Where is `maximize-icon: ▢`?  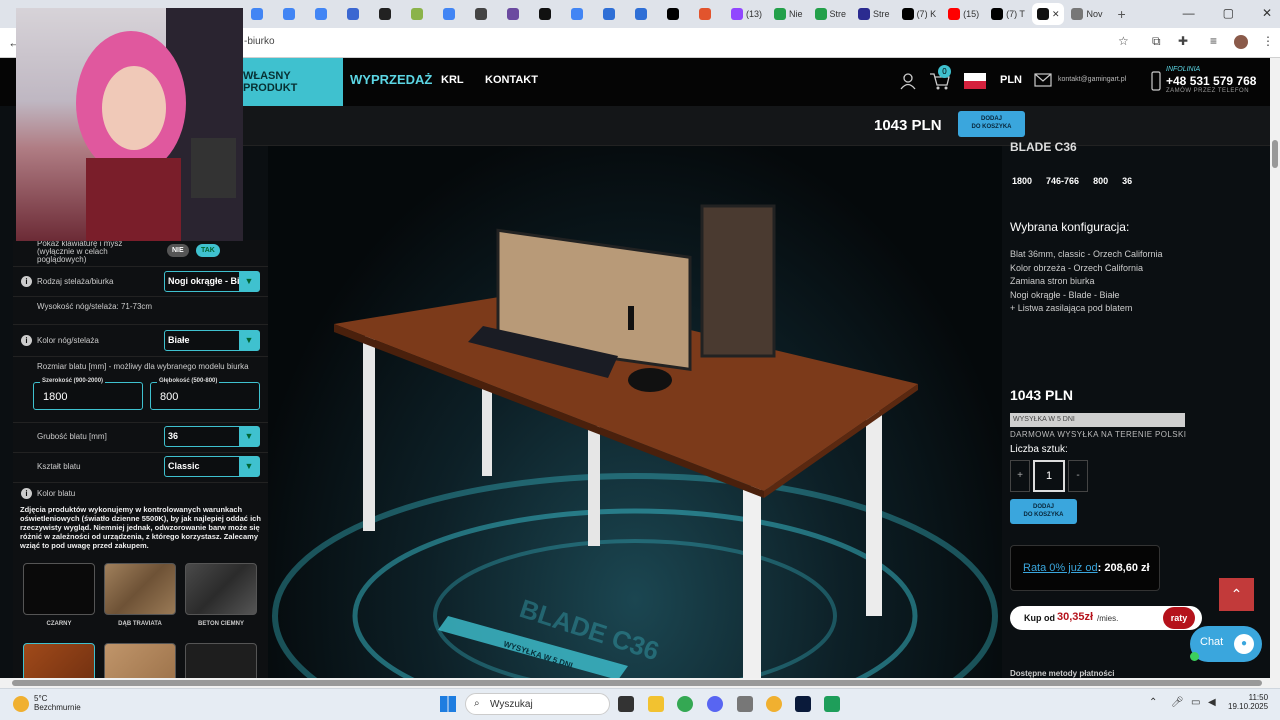
maximize-icon: ▢ is located at coordinates (1228, 13).